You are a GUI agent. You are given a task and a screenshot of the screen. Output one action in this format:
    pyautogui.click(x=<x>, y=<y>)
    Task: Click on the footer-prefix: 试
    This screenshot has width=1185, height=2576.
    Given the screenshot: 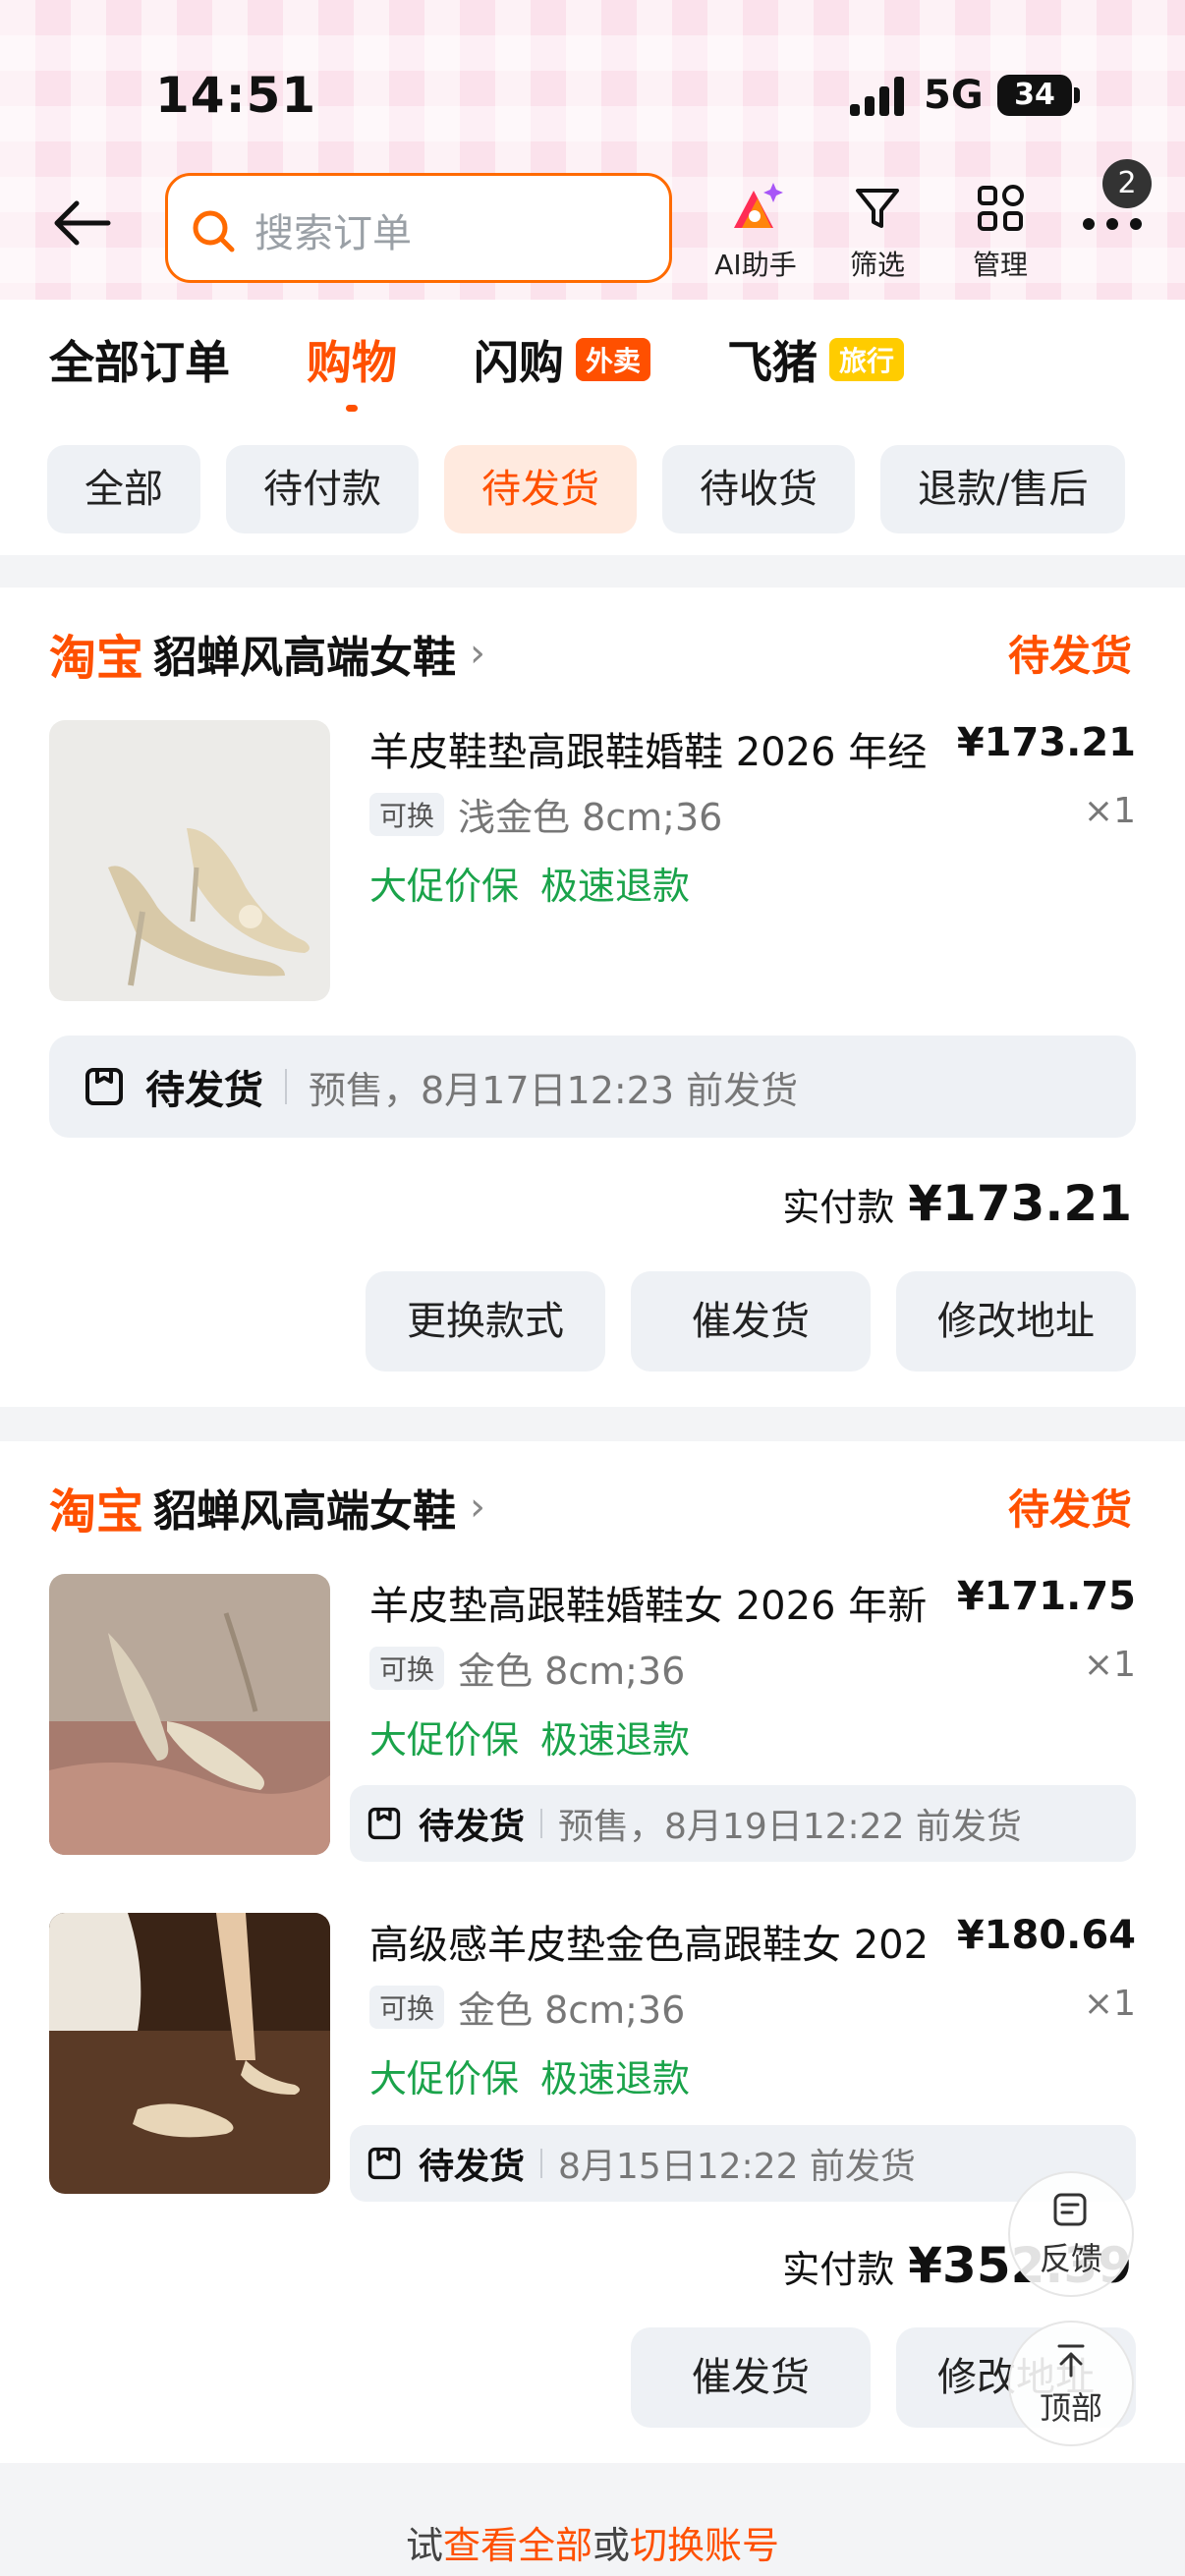 What is the action you would take?
    pyautogui.click(x=424, y=2545)
    